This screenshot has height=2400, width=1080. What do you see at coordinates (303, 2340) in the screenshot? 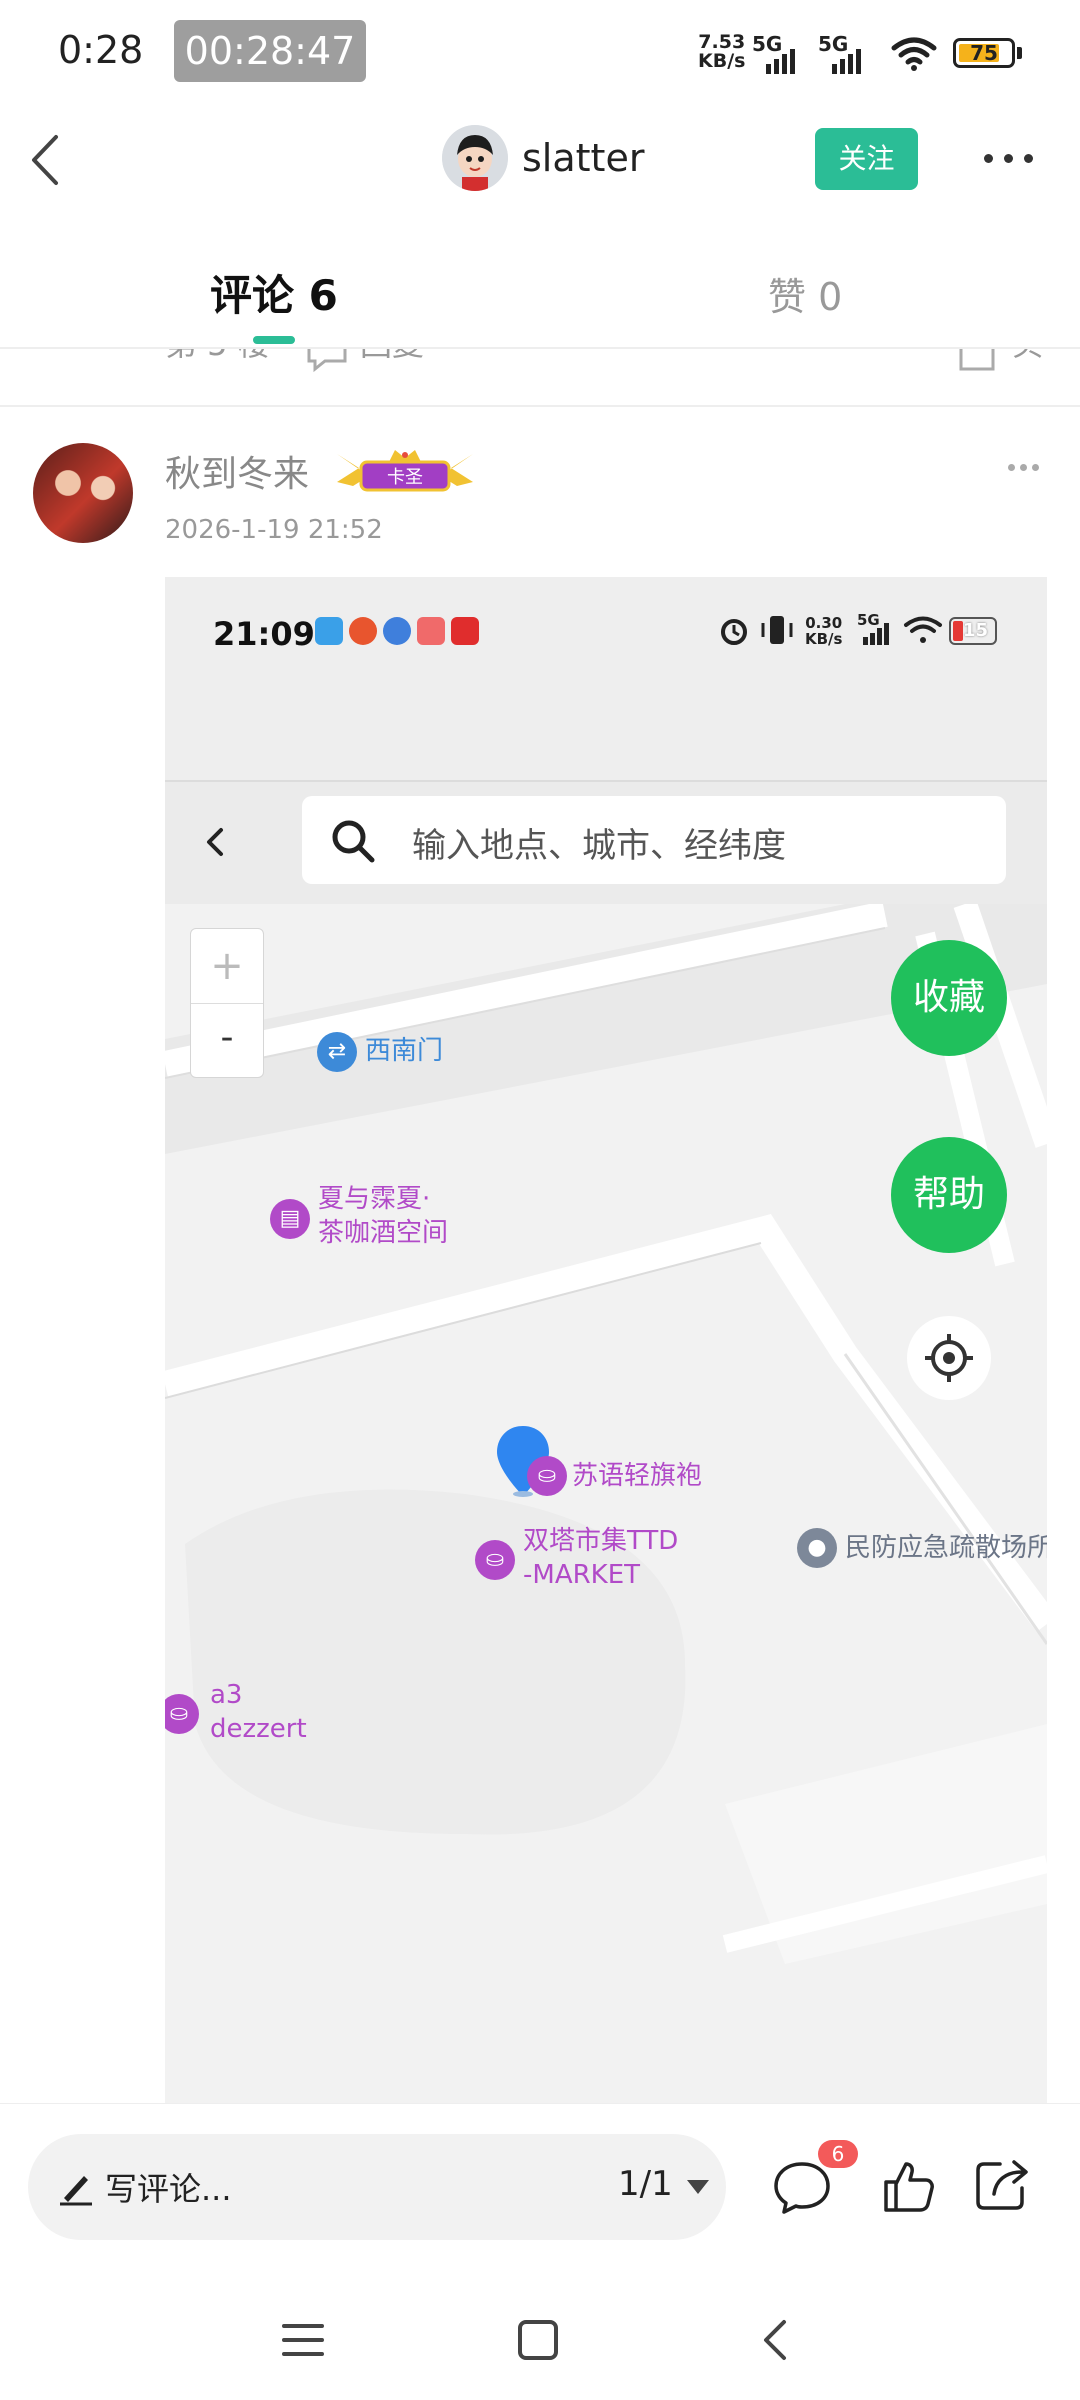
I see `menu-icon` at bounding box center [303, 2340].